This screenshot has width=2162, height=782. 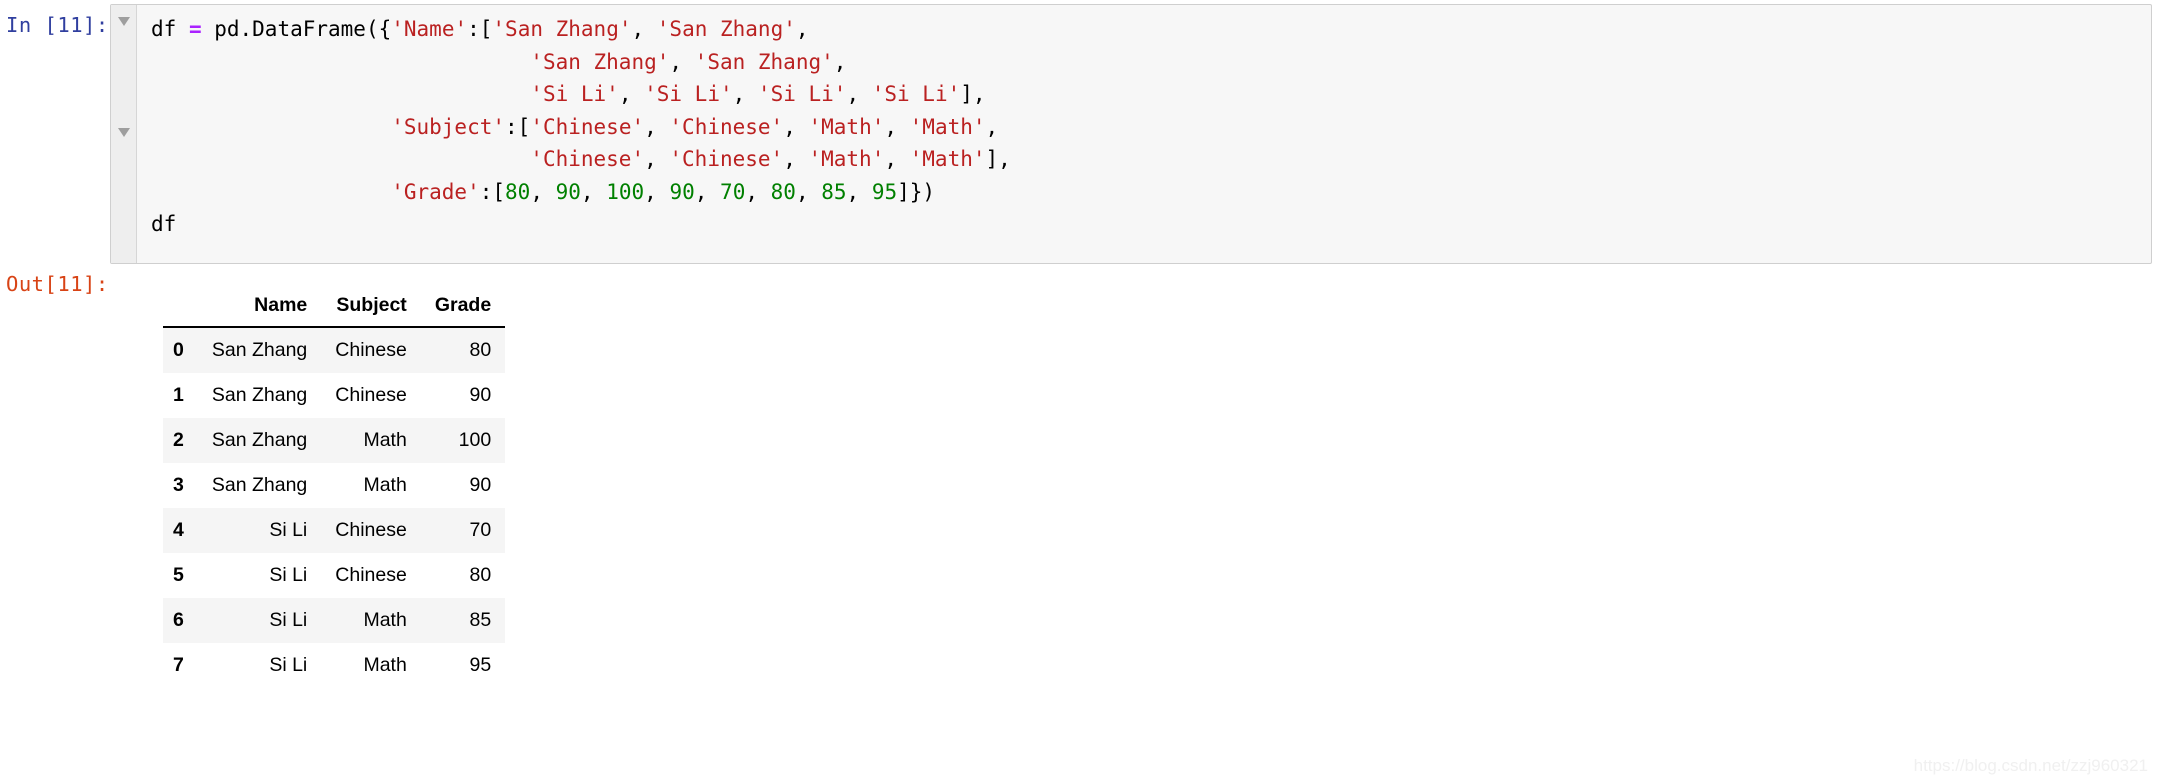 What do you see at coordinates (195, 29) in the screenshot?
I see `code-token: =` at bounding box center [195, 29].